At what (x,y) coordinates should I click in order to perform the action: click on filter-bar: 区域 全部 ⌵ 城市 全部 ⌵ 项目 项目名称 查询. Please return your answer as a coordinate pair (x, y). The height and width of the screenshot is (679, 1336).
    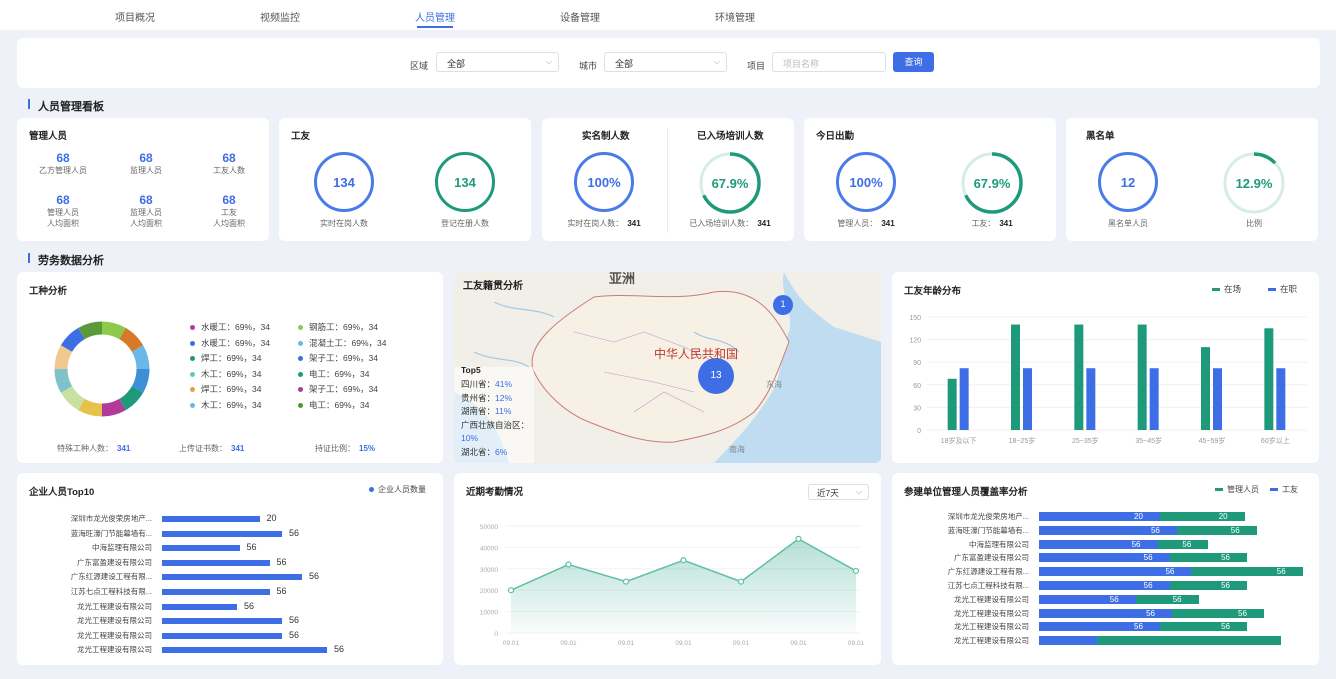
    Looking at the image, I should click on (668, 63).